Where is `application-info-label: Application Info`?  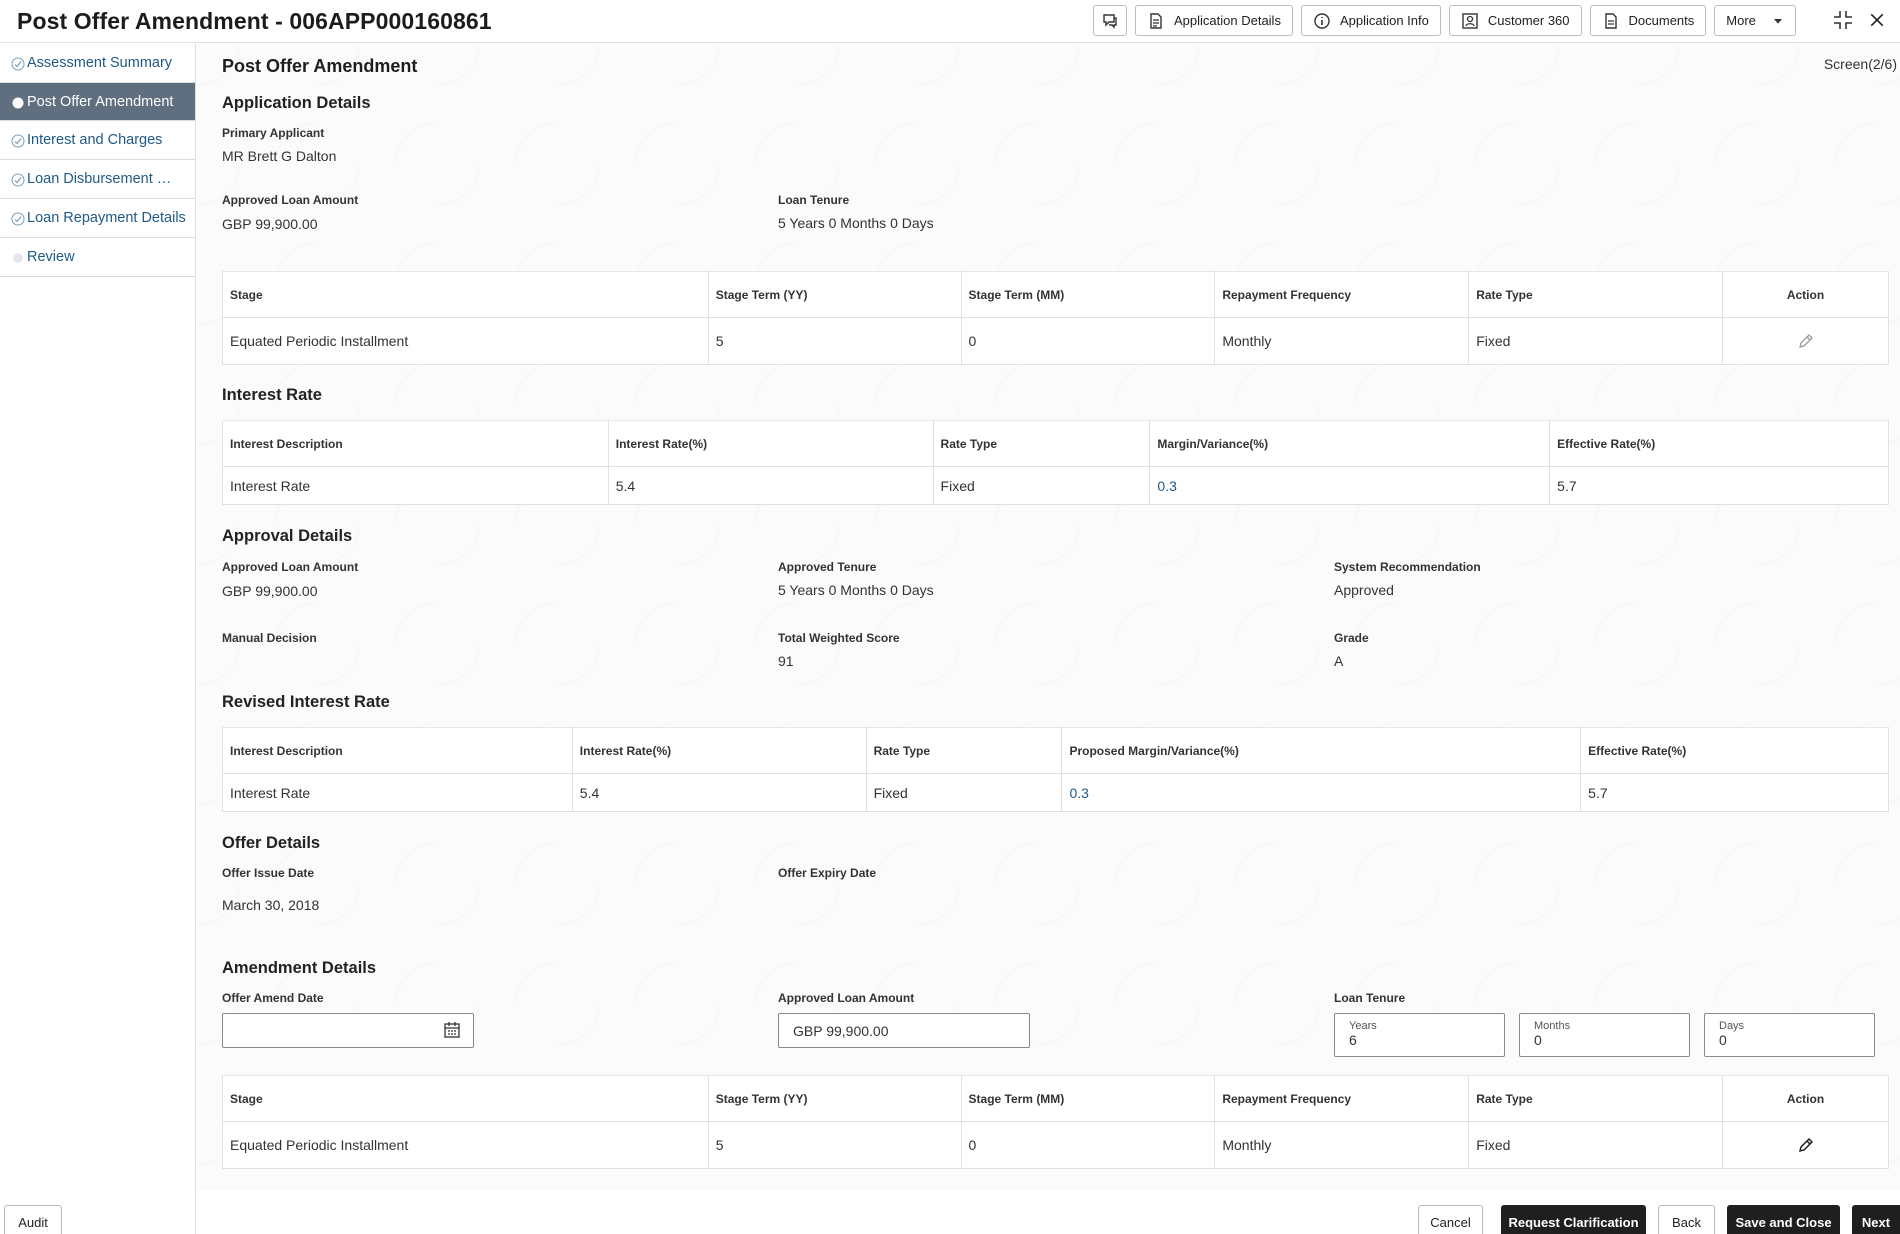
application-info-label: Application Info is located at coordinates (1384, 20).